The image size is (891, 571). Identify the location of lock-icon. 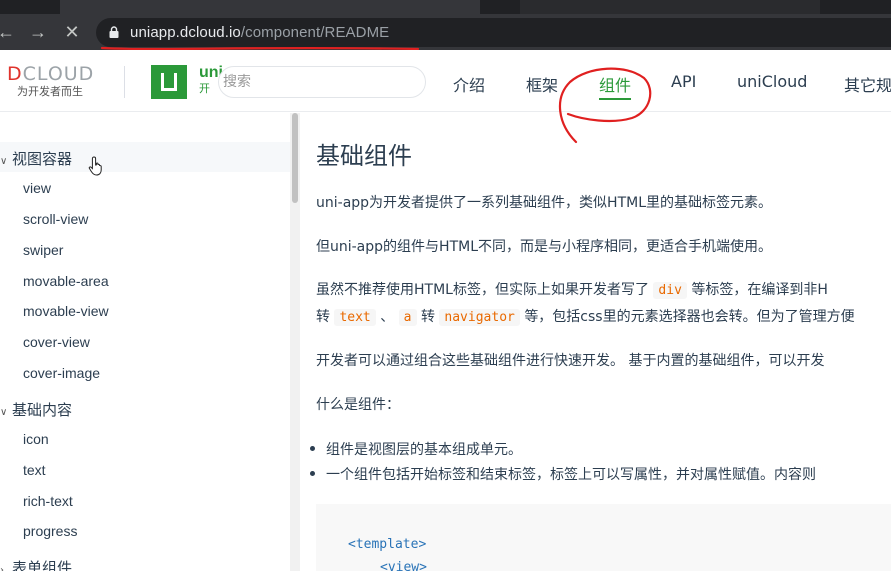
(114, 32).